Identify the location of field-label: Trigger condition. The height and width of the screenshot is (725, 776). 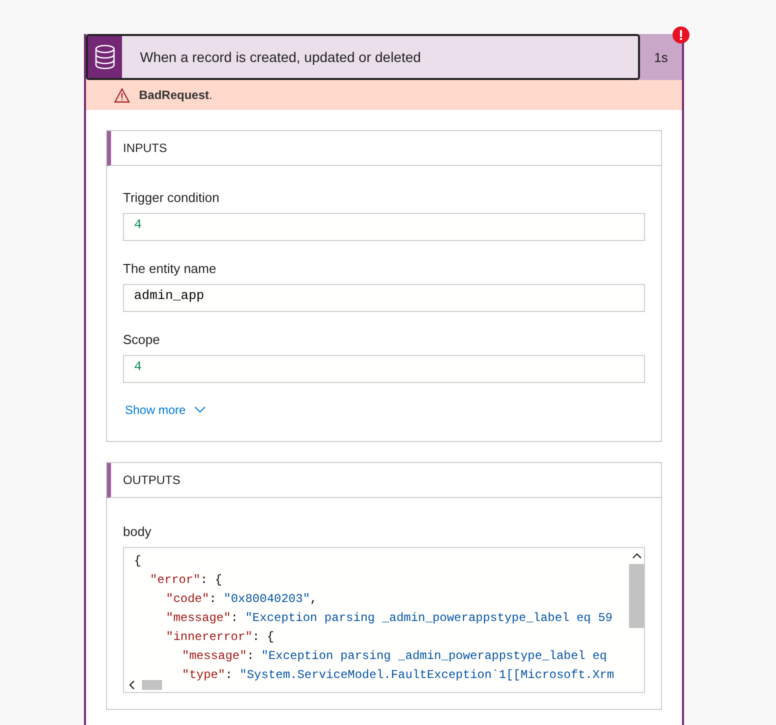
(171, 197).